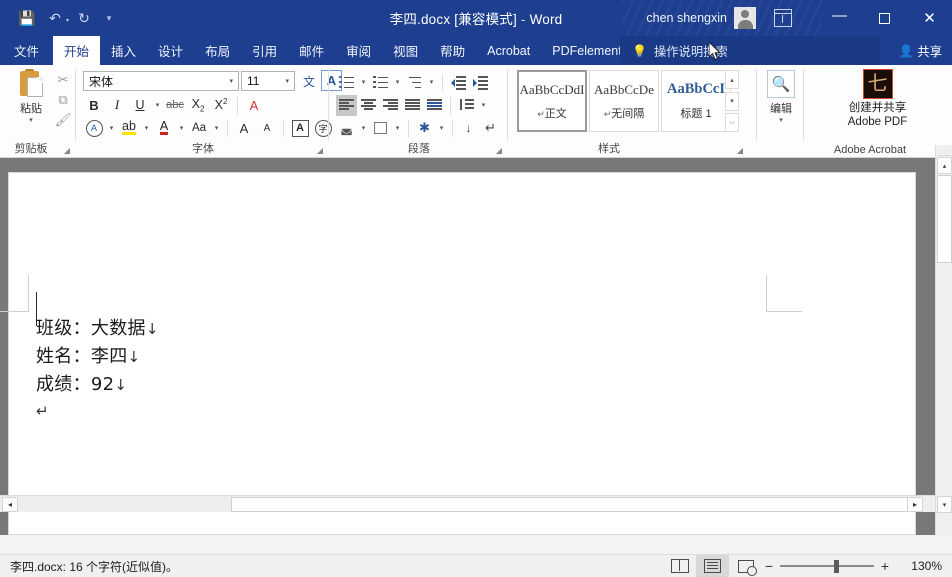 Image resolution: width=952 pixels, height=577 pixels. I want to click on tab-layout: 布局, so click(217, 50).